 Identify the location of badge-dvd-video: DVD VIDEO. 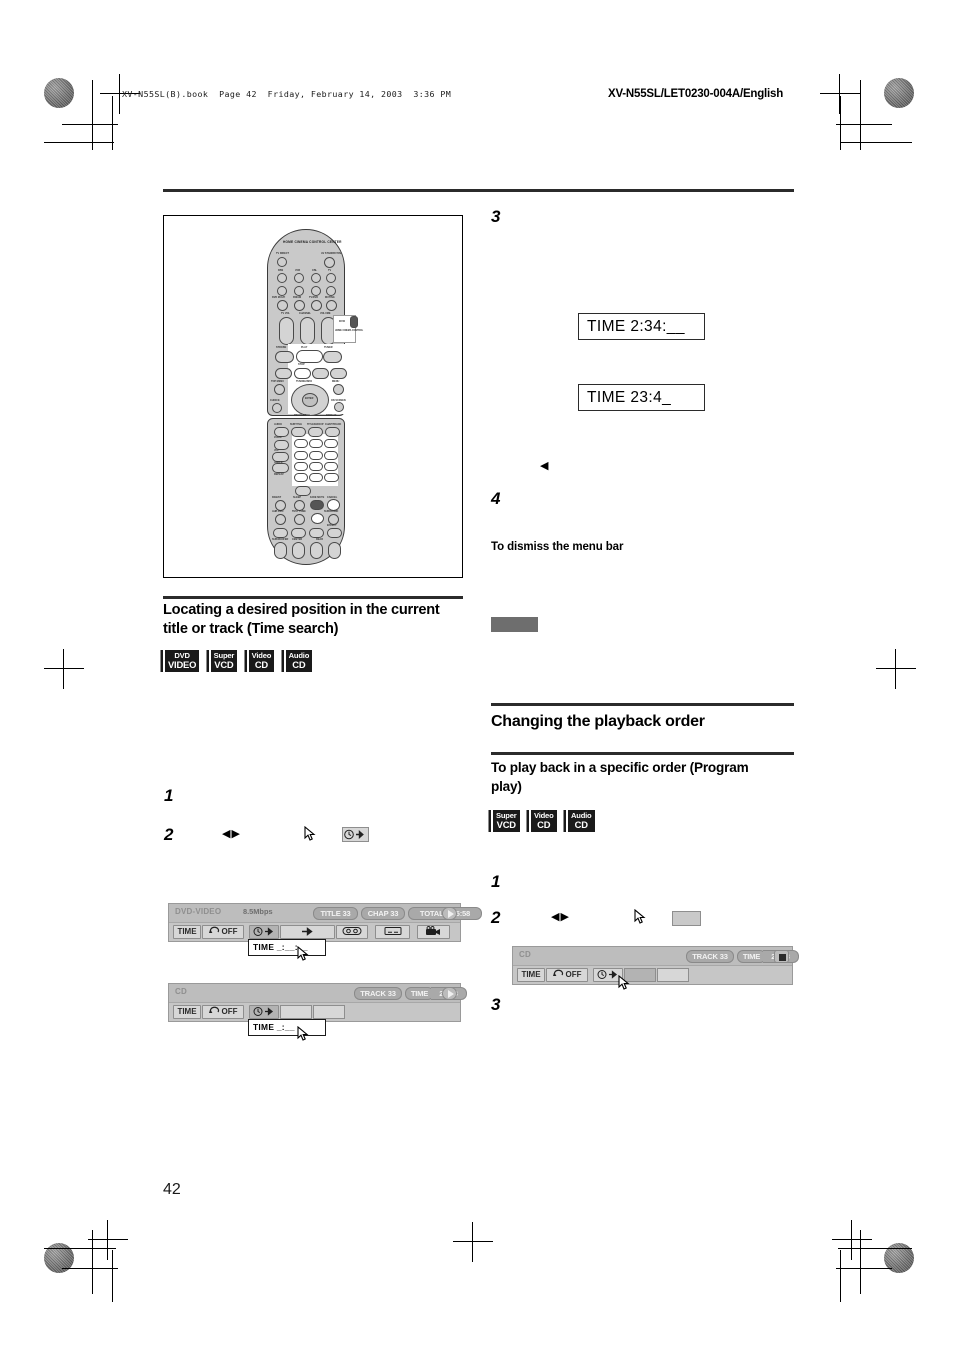
(181, 661).